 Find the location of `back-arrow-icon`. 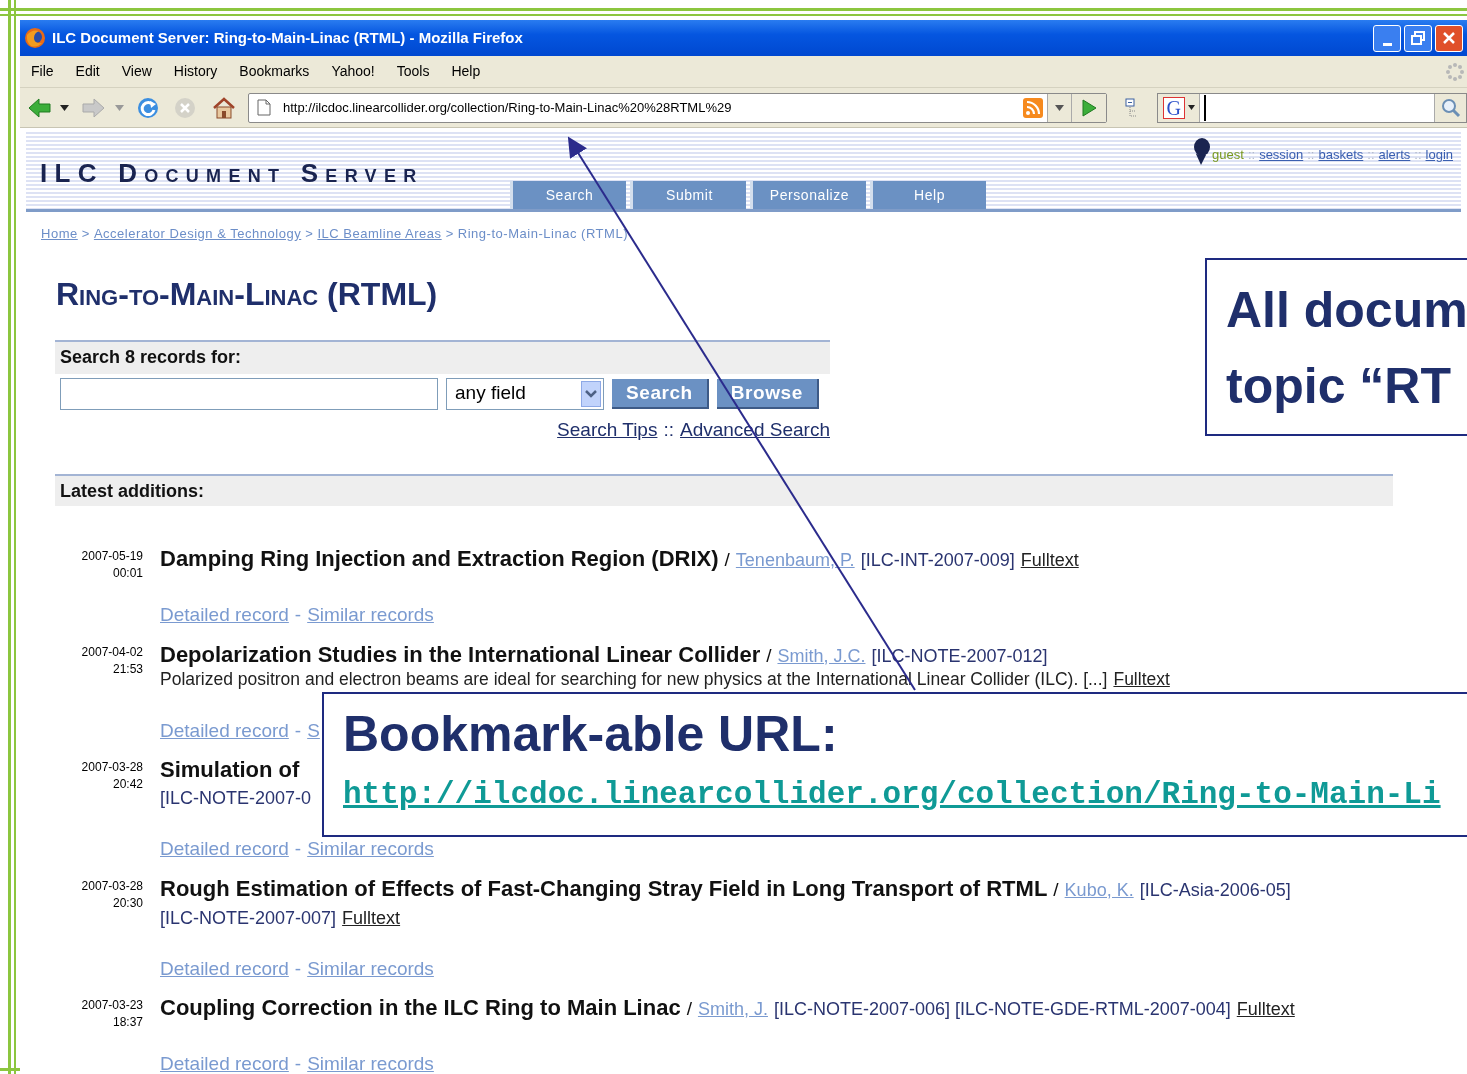

back-arrow-icon is located at coordinates (40, 107).